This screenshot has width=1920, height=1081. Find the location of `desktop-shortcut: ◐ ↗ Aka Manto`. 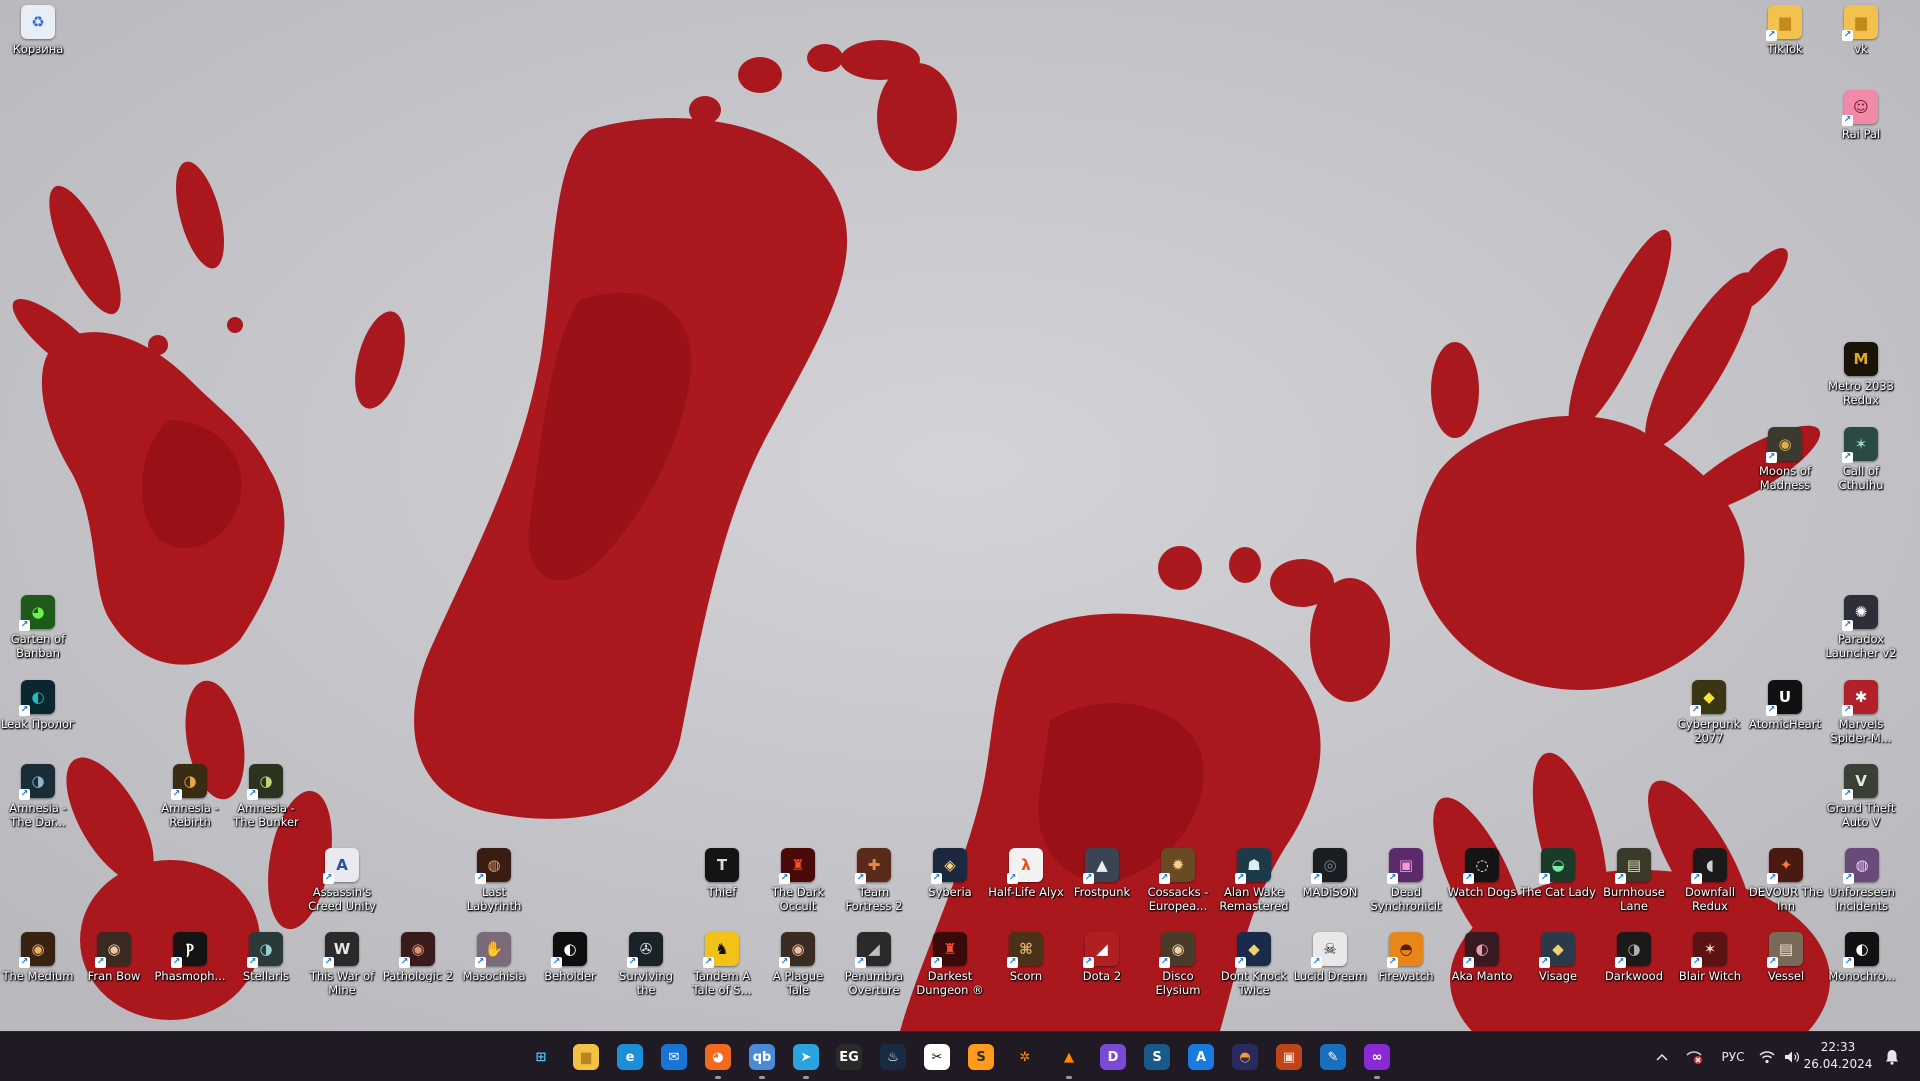

desktop-shortcut: ◐ ↗ Aka Manto is located at coordinates (1482, 957).